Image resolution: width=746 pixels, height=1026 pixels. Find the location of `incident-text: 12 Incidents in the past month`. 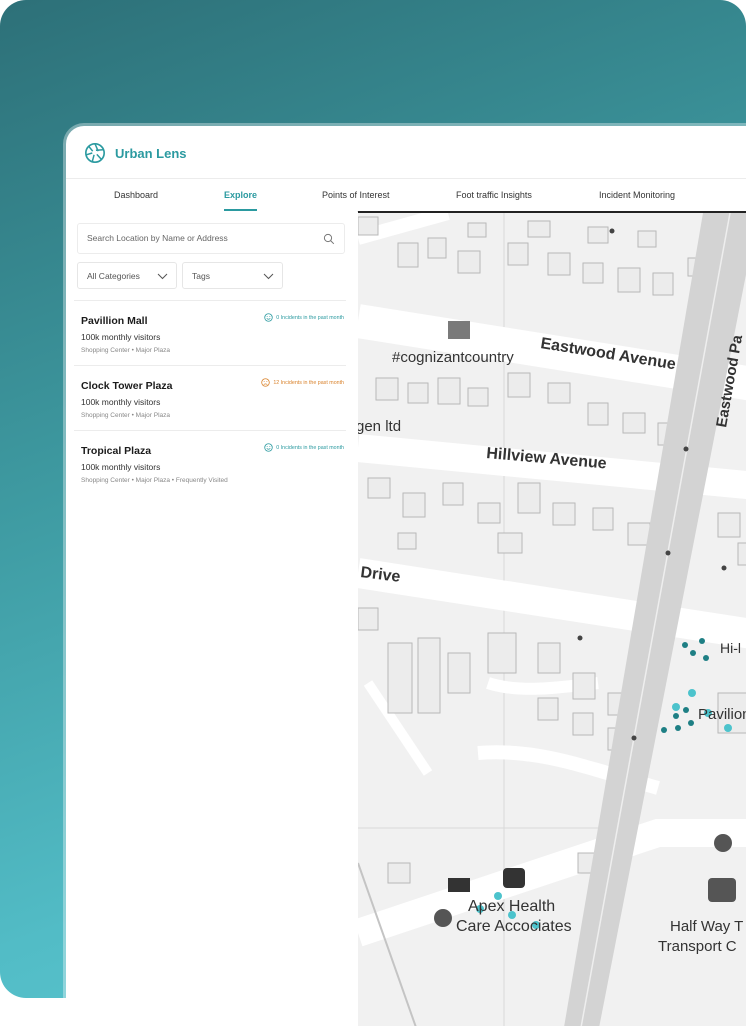

incident-text: 12 Incidents in the past month is located at coordinates (308, 383).